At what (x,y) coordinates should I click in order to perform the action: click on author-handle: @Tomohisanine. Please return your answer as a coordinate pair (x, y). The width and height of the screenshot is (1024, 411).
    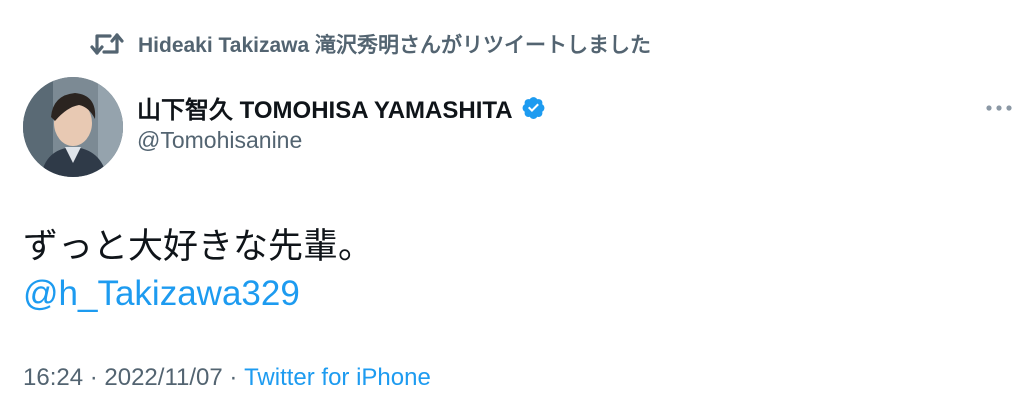
    Looking at the image, I should click on (219, 140).